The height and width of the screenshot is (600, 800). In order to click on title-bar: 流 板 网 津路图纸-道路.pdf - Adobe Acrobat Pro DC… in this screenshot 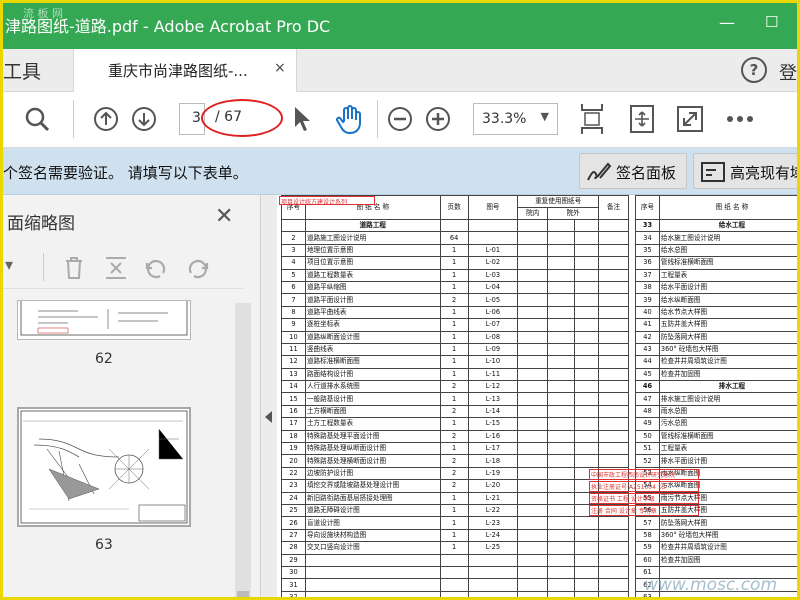, I will do `click(400, 26)`.